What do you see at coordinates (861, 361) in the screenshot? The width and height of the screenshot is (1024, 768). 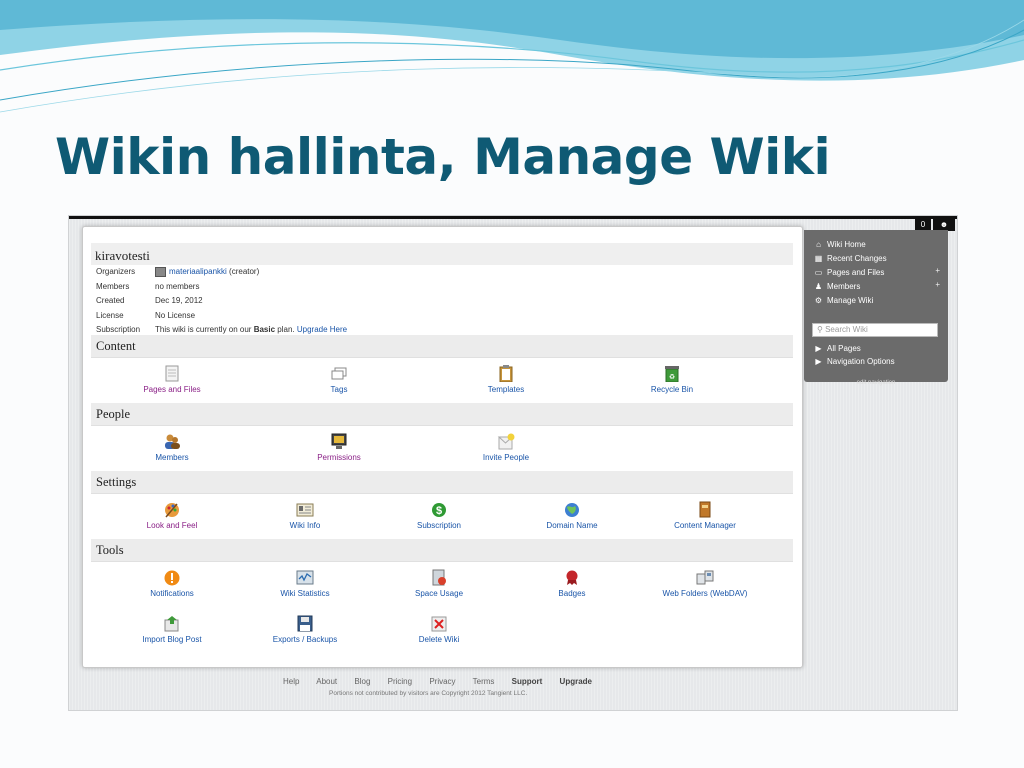 I see `nav-label: Navigation Options` at bounding box center [861, 361].